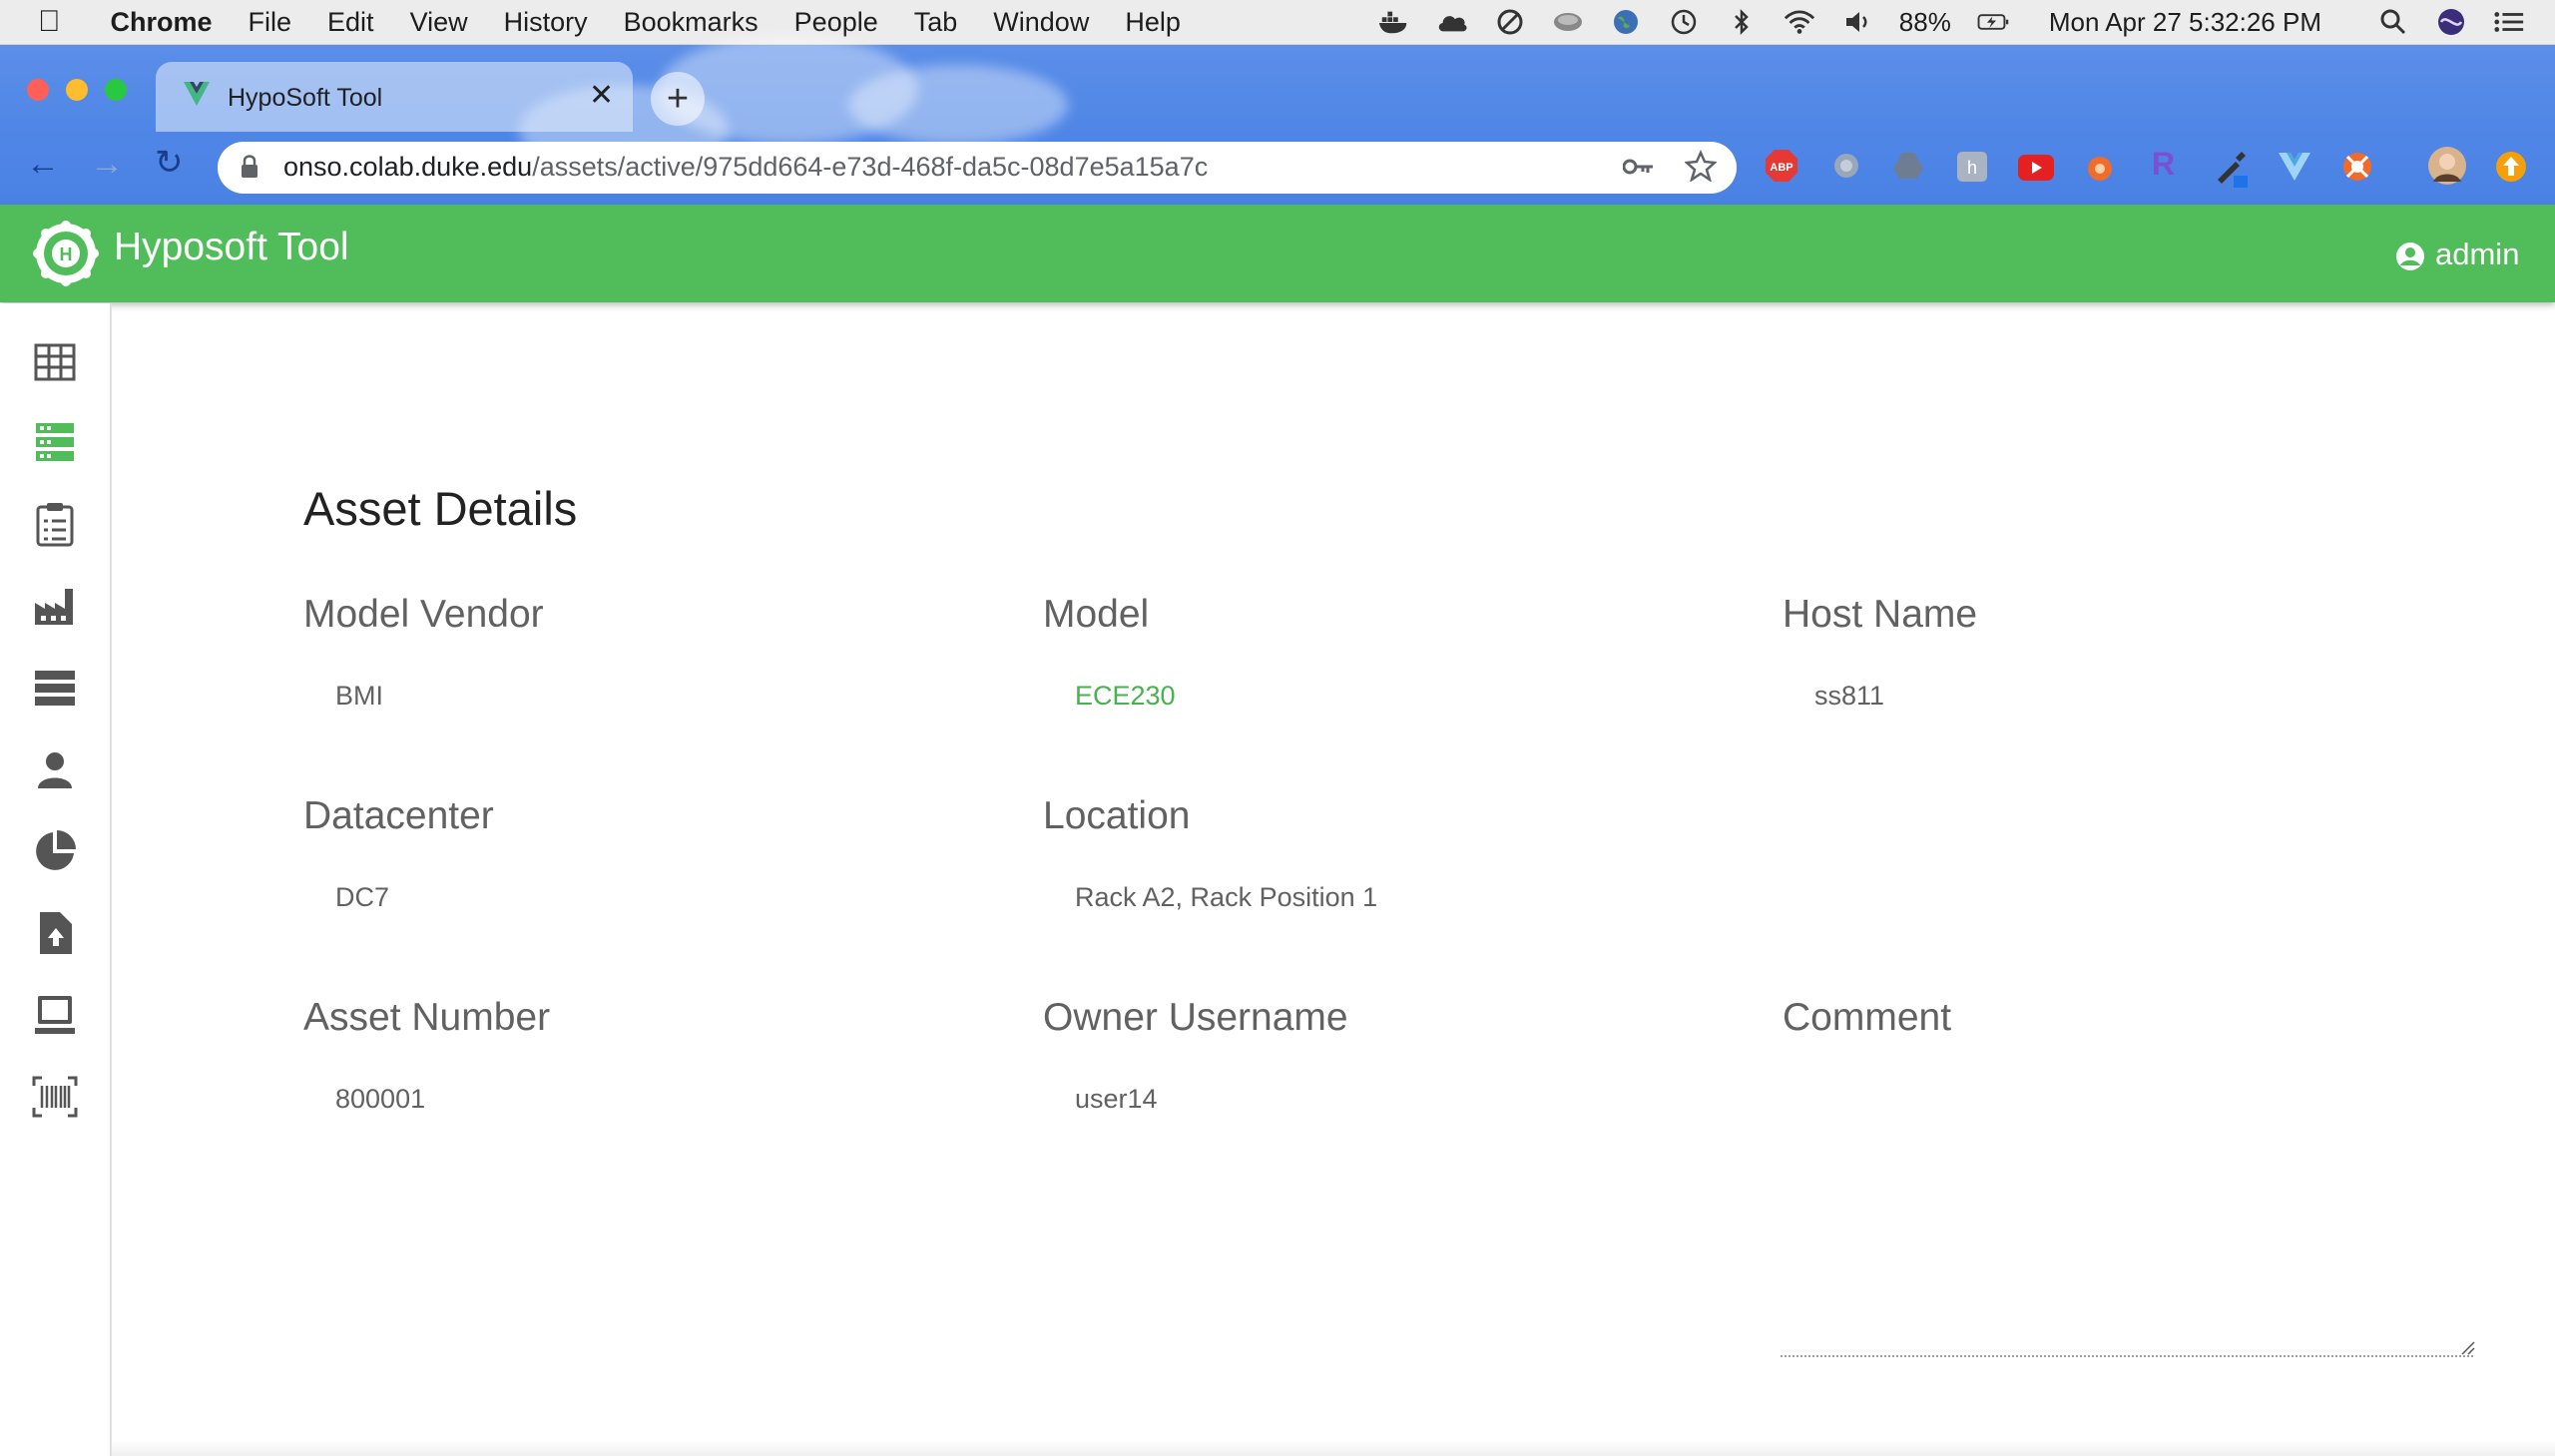 This screenshot has width=2555, height=1456. I want to click on app-title: Hyposoft Tool, so click(231, 247).